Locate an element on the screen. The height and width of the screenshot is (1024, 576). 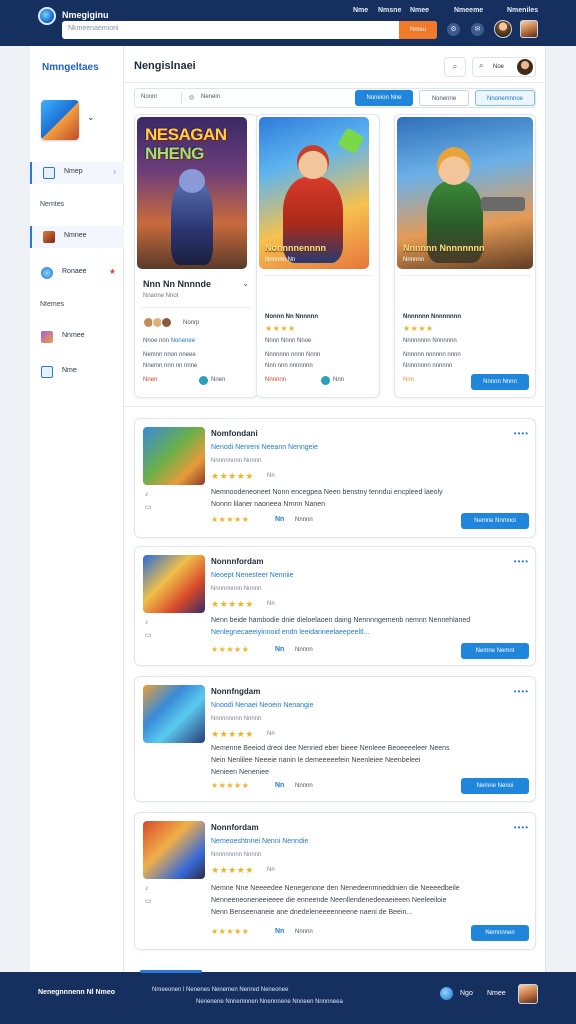
price-label: Nnen is located at coordinates (150, 380).